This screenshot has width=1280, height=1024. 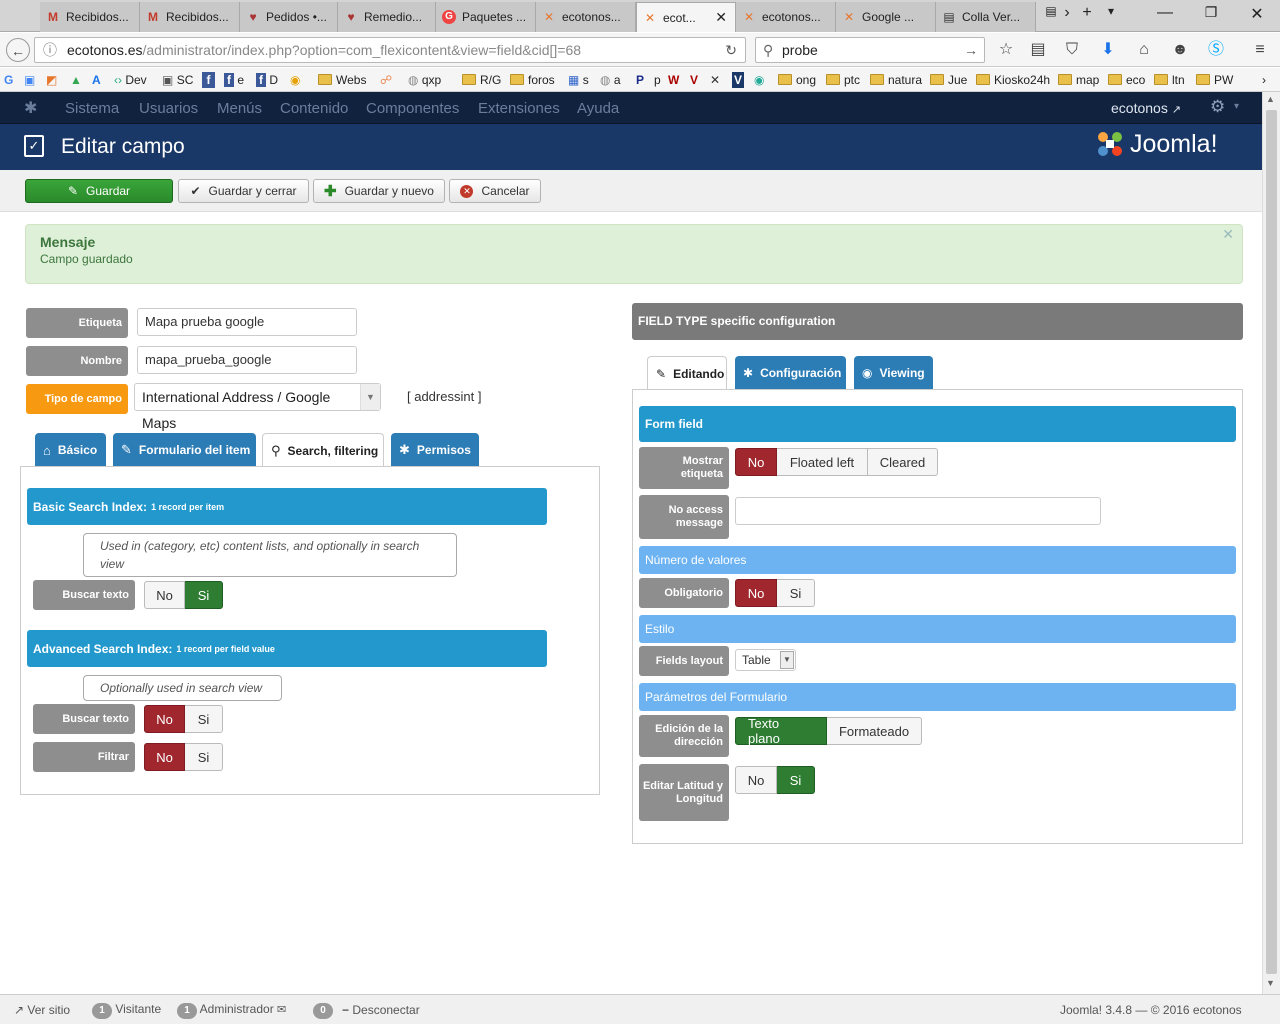 What do you see at coordinates (1078, 80) in the screenshot?
I see `bookmark-folder-map: map` at bounding box center [1078, 80].